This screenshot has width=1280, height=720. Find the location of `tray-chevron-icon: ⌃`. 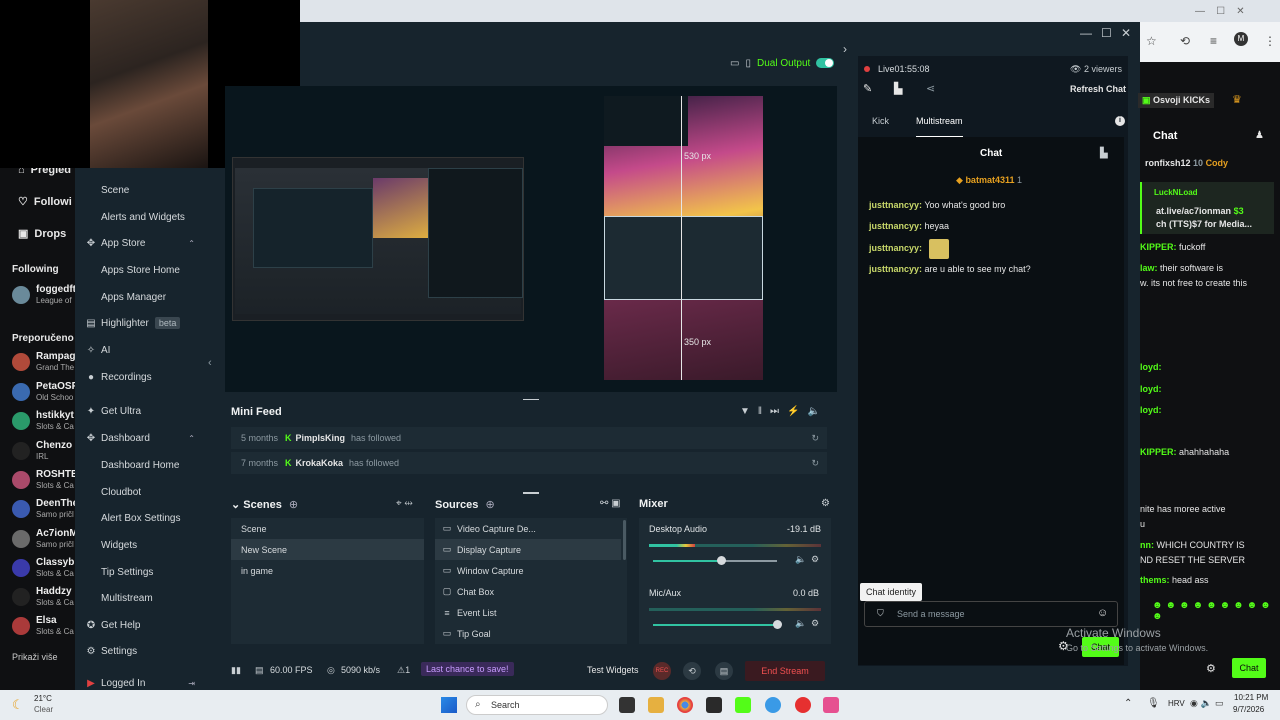

tray-chevron-icon: ⌃ is located at coordinates (1128, 703).